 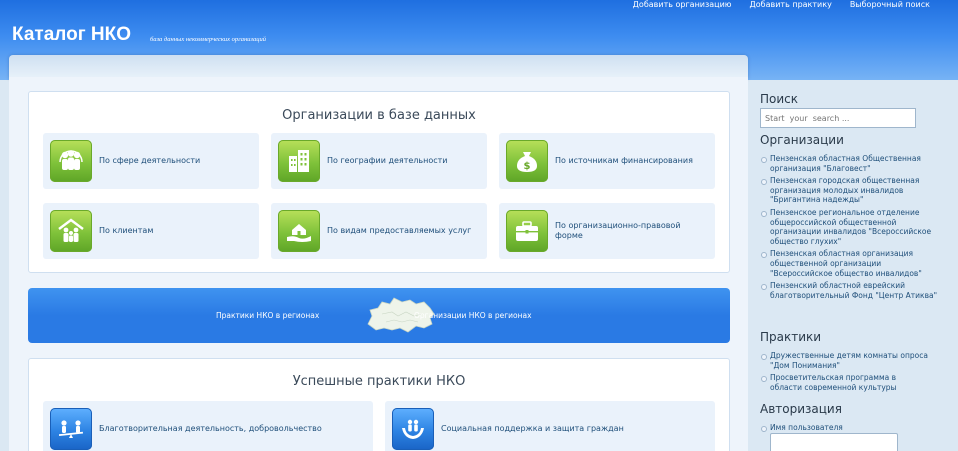 I want to click on family-house-icon, so click(x=71, y=231).